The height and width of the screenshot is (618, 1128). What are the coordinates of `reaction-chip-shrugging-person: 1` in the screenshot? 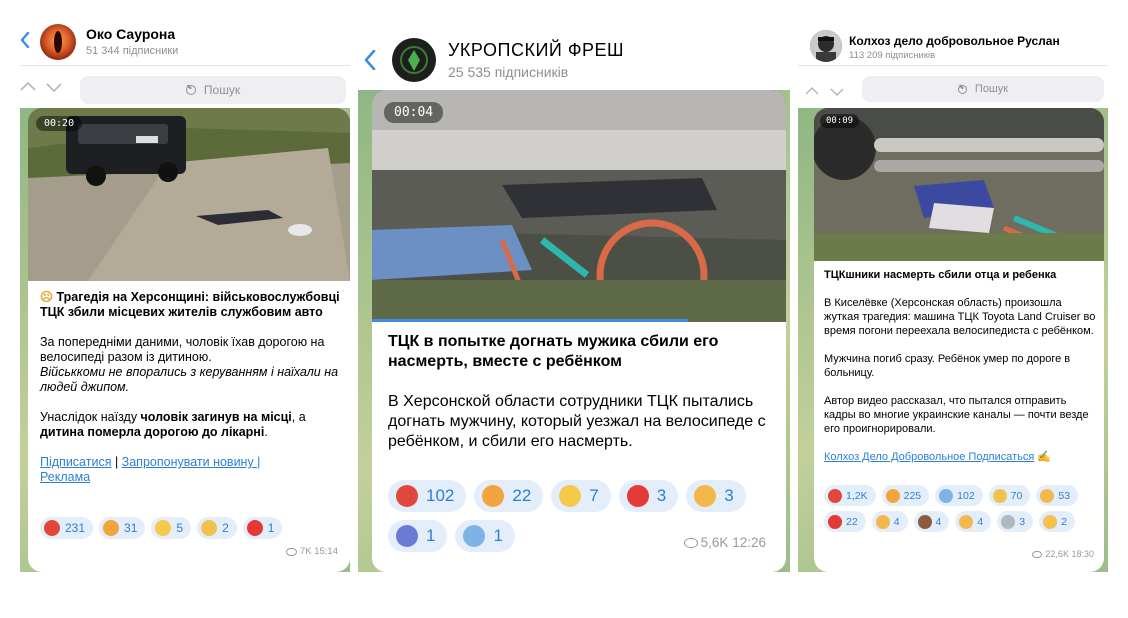 It's located at (418, 536).